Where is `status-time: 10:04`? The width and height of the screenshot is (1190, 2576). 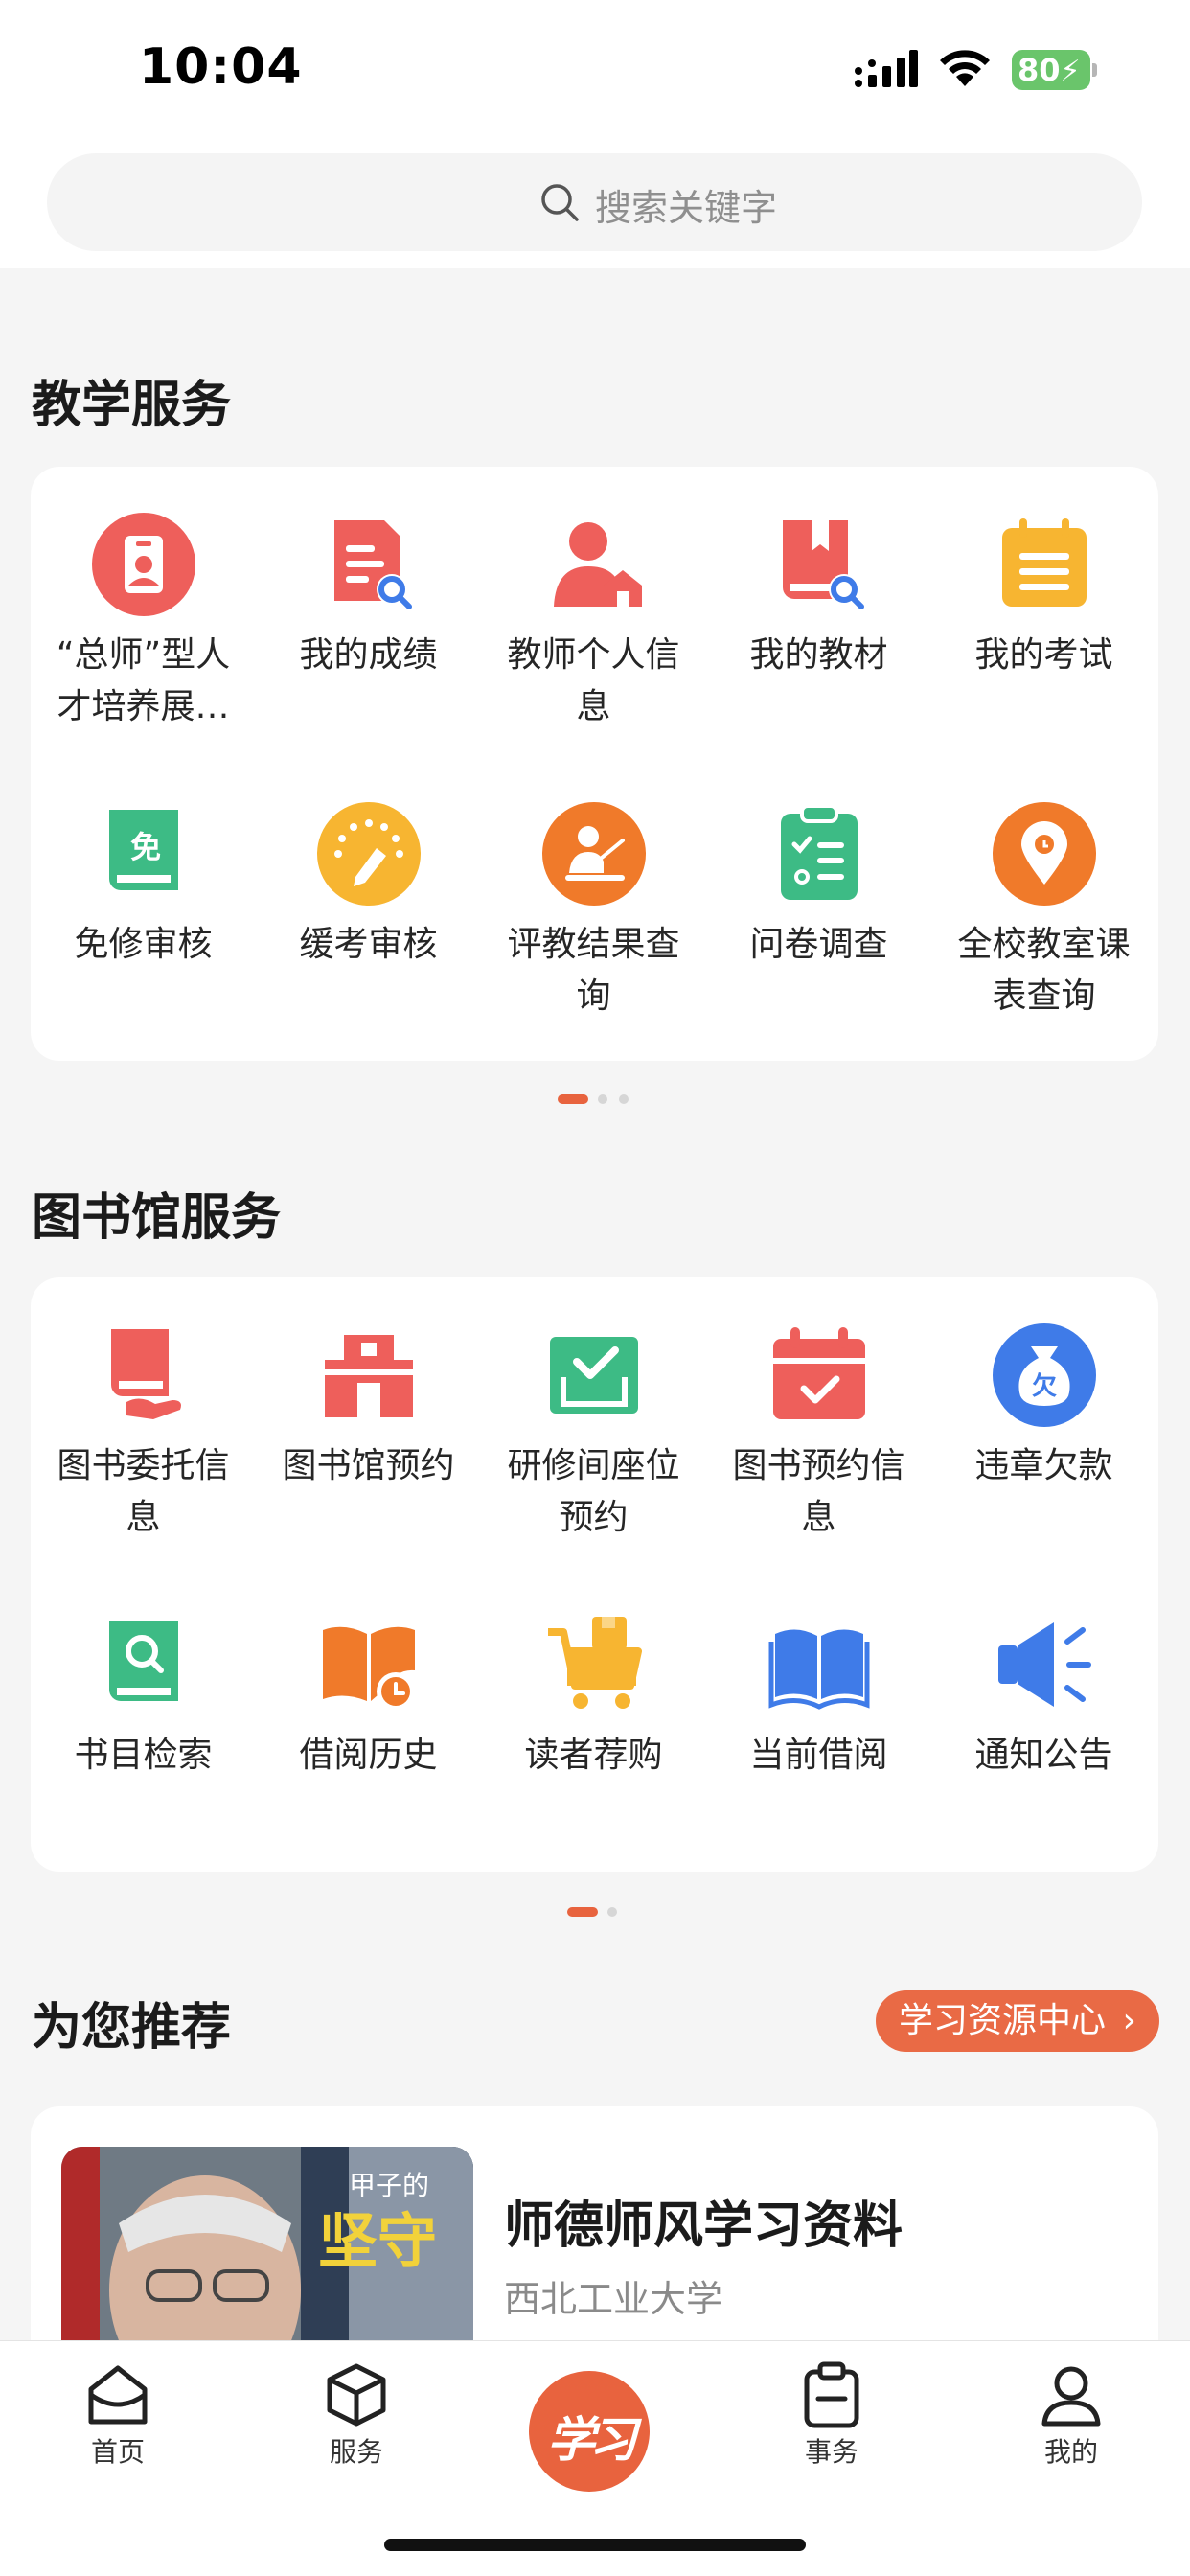
status-time: 10:04 is located at coordinates (221, 67).